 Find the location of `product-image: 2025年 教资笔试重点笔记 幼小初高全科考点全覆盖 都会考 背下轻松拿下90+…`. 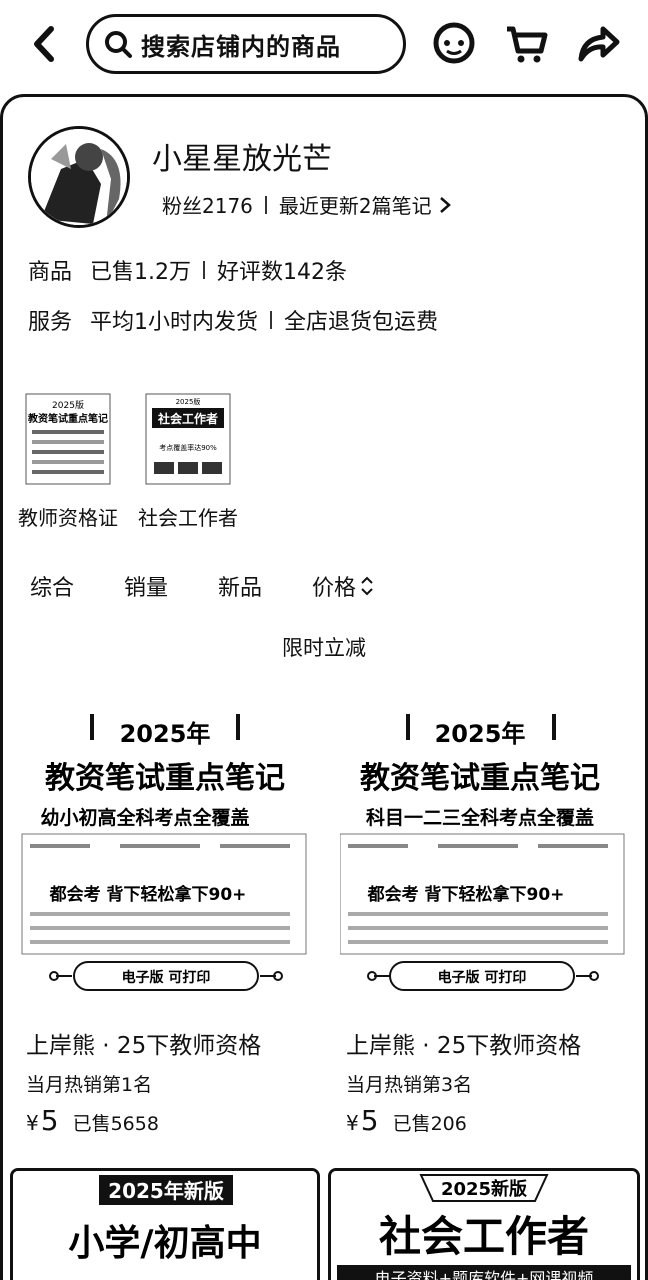

product-image: 2025年 教资笔试重点笔记 幼小初高全科考点全覆盖 都会考 背下轻松拿下90+… is located at coordinates (165, 850).